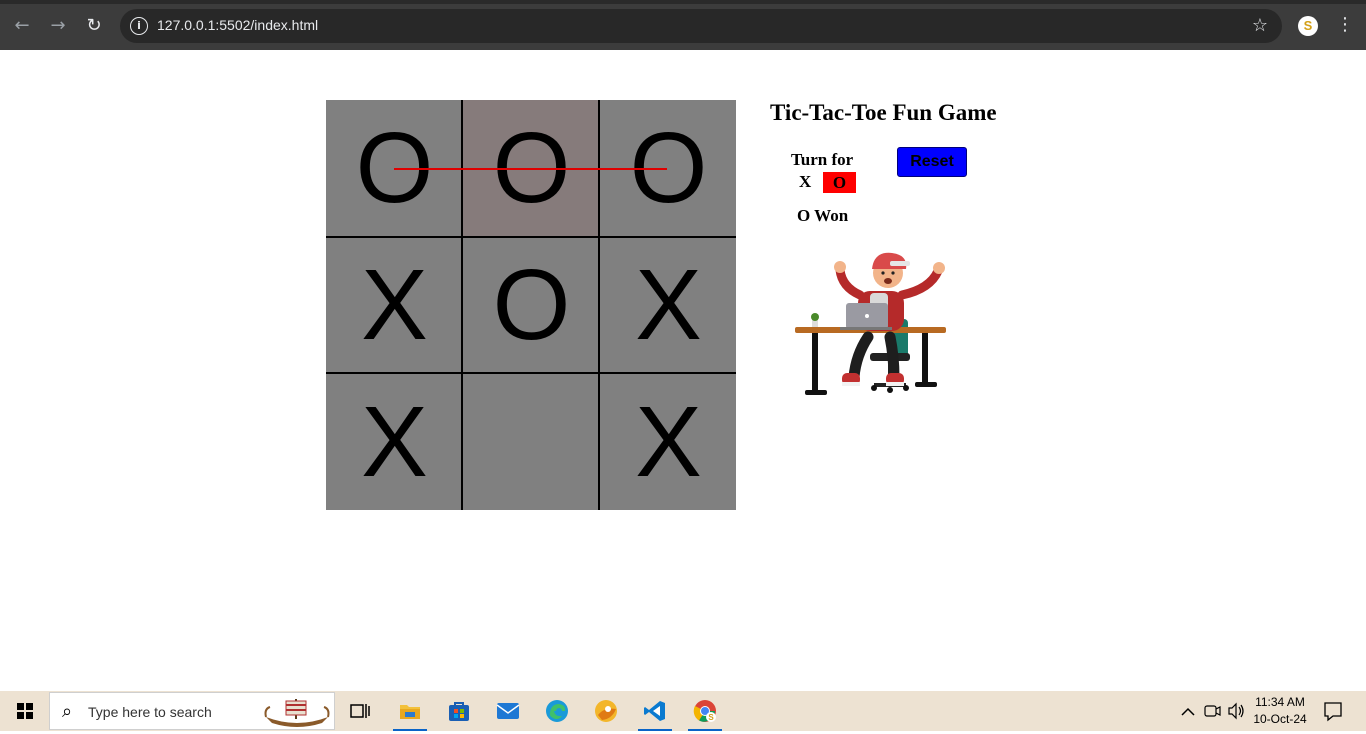 The height and width of the screenshot is (734, 1366). What do you see at coordinates (94, 26) in the screenshot?
I see `reload-icon: ↻` at bounding box center [94, 26].